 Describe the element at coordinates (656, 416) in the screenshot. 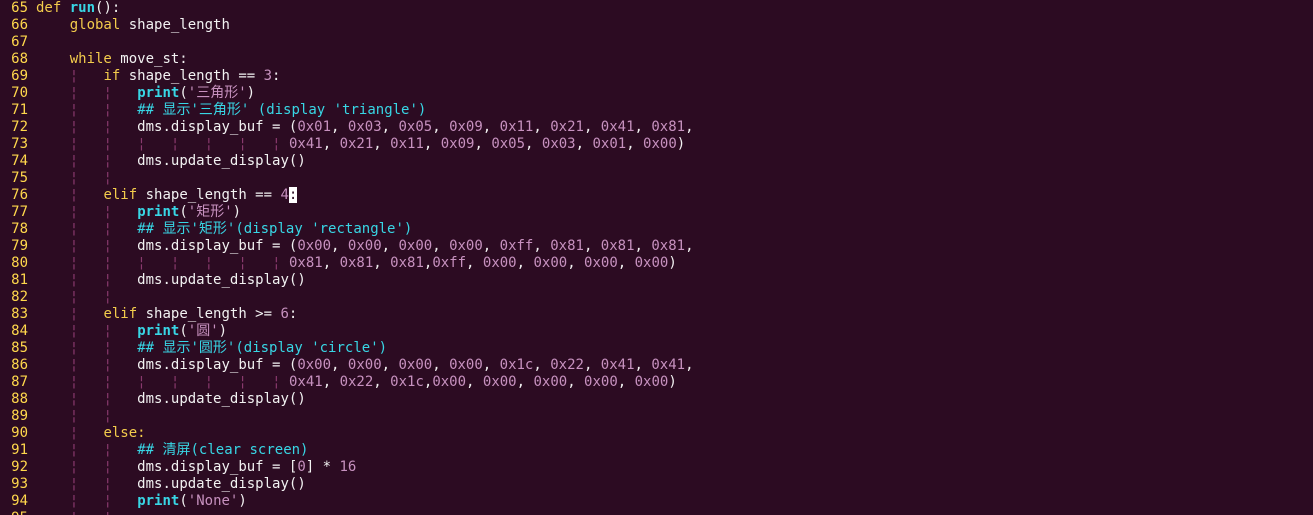

I see `code-line: 89 ¦ ¦` at that location.